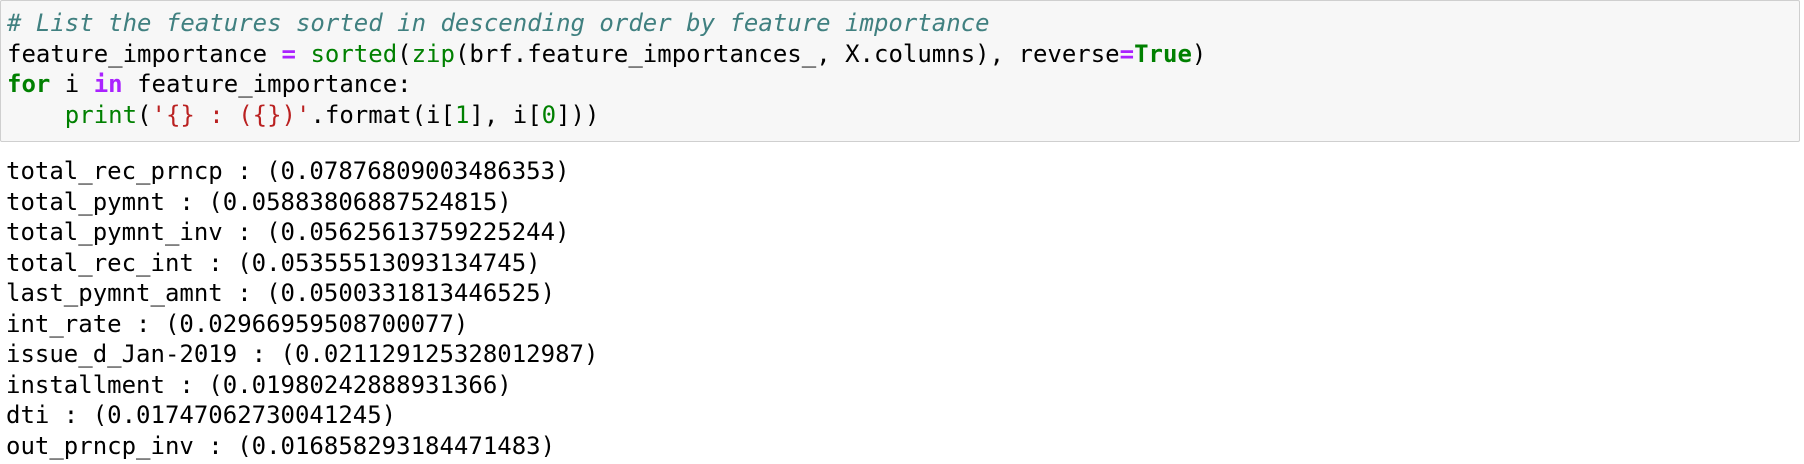  Describe the element at coordinates (288, 171) in the screenshot. I see `output-line: total_rec_prncp : (0.07876809003486353)` at that location.